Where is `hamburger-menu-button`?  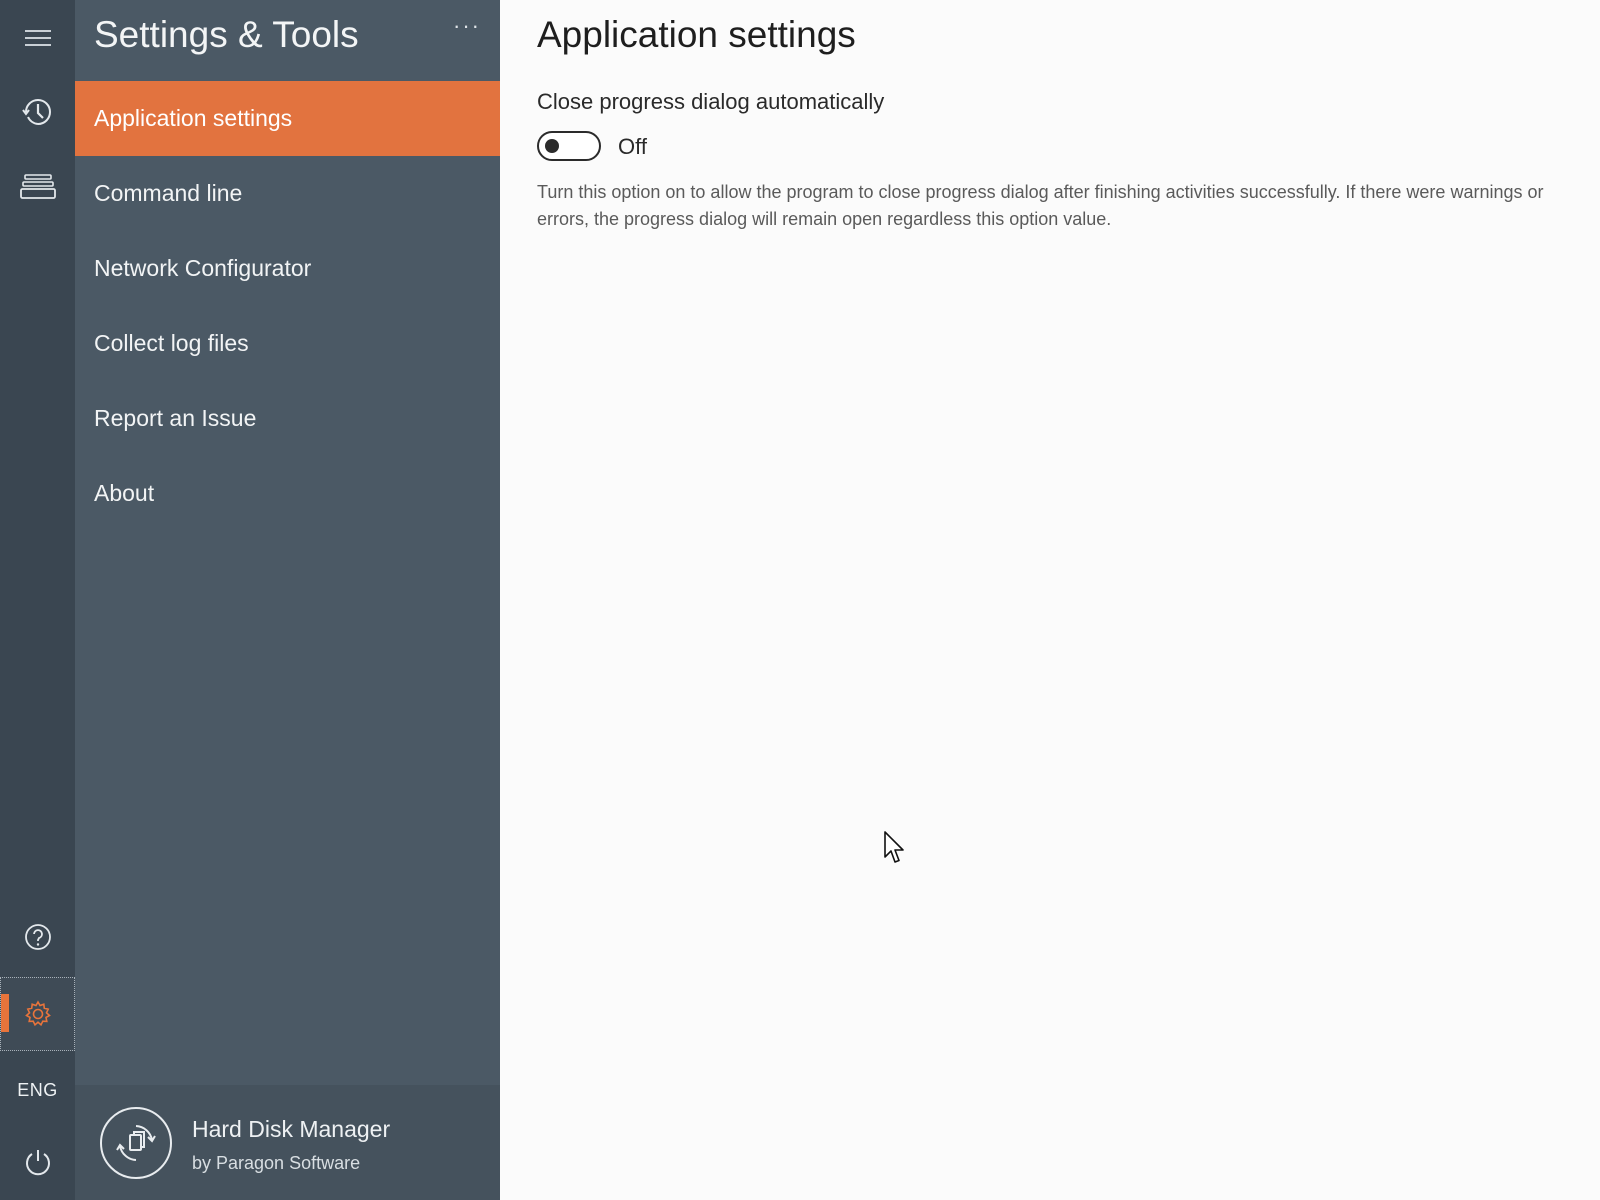 hamburger-menu-button is located at coordinates (37, 38).